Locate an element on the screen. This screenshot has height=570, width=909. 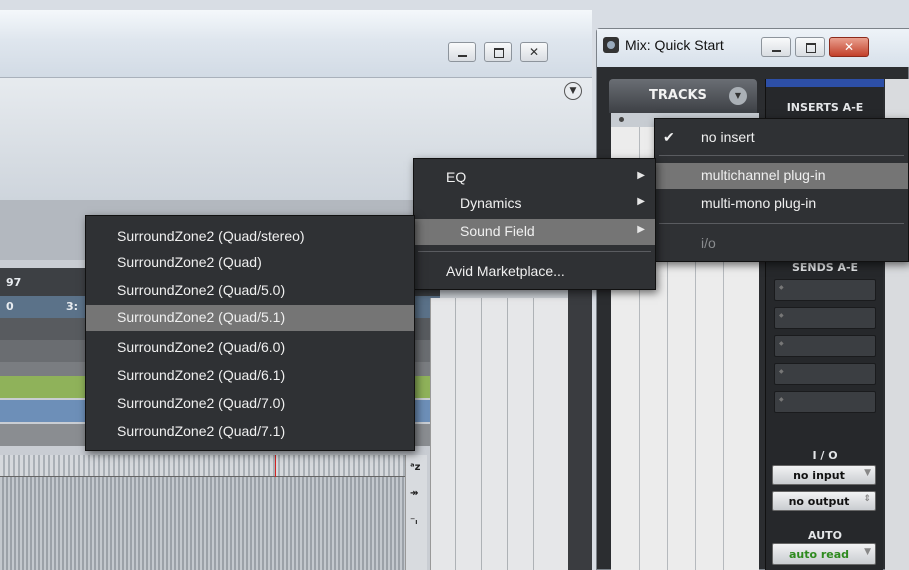
menu-item-surroundzone2-quad-7-0: SurroundZone2 (Quad/7.0) is located at coordinates (250, 404).